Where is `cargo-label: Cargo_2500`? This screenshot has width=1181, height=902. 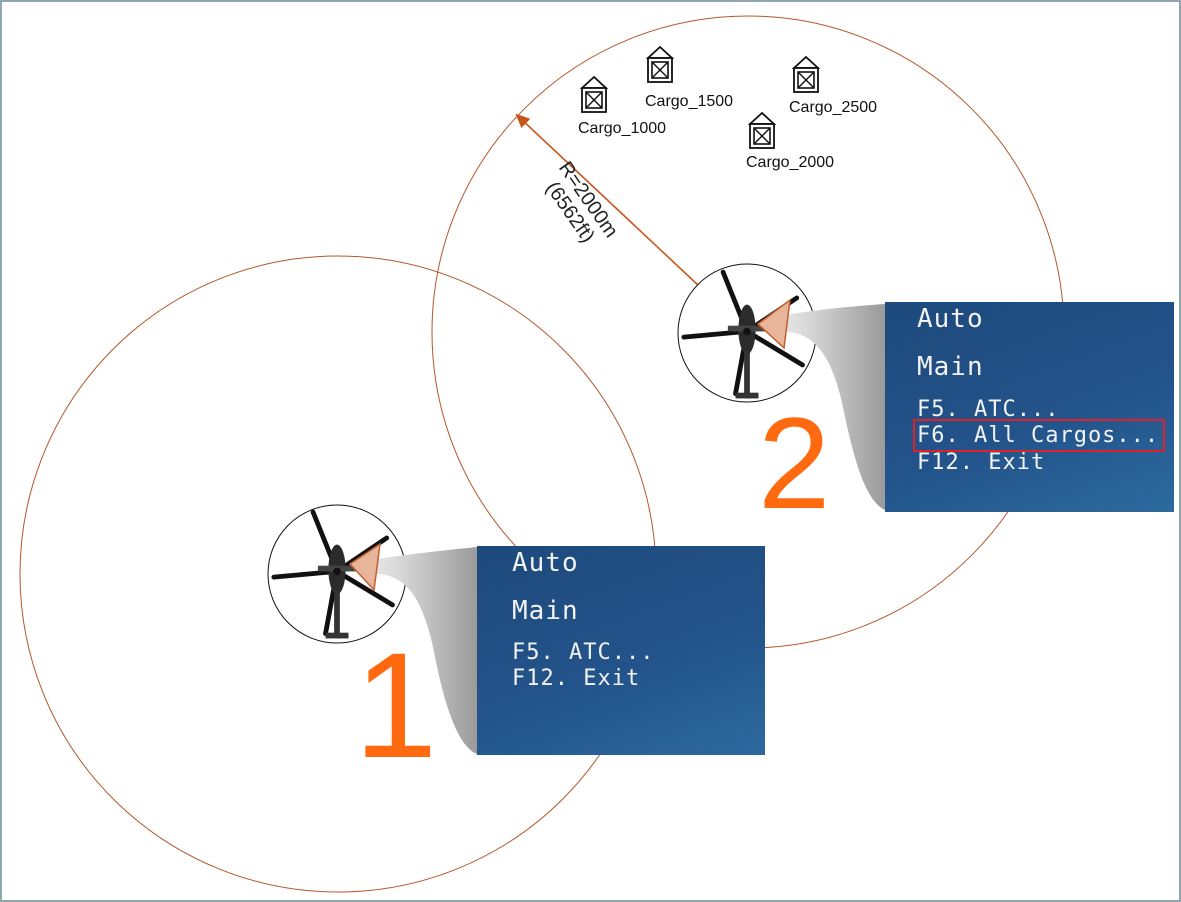
cargo-label: Cargo_2500 is located at coordinates (833, 107).